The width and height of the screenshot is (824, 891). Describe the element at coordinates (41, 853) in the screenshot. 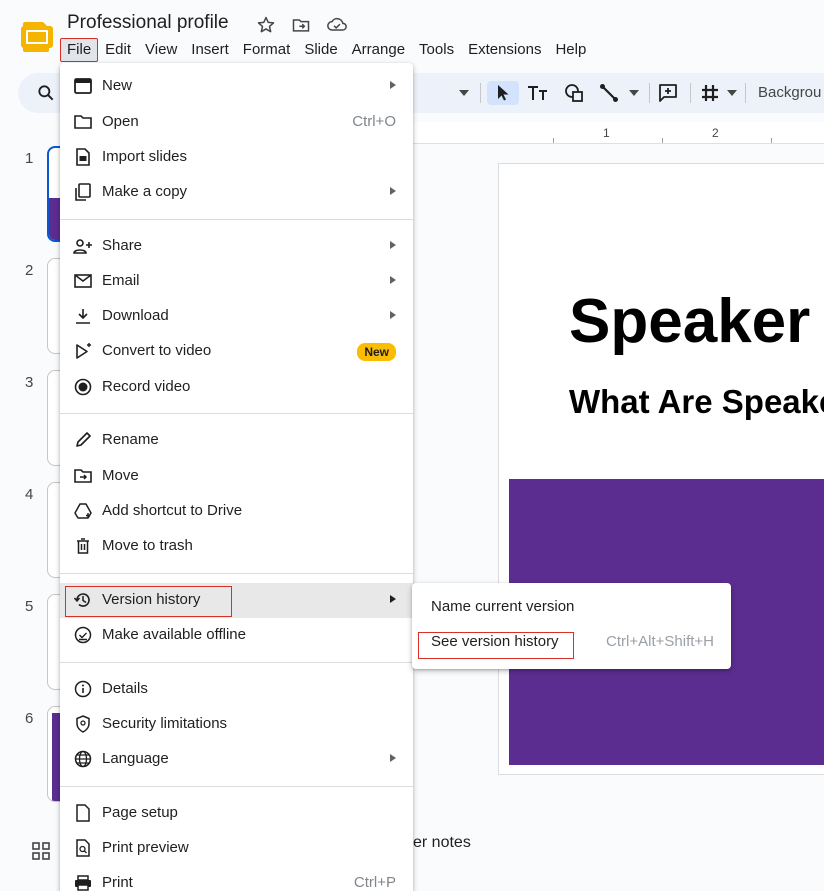

I see `grid-view-icon` at that location.